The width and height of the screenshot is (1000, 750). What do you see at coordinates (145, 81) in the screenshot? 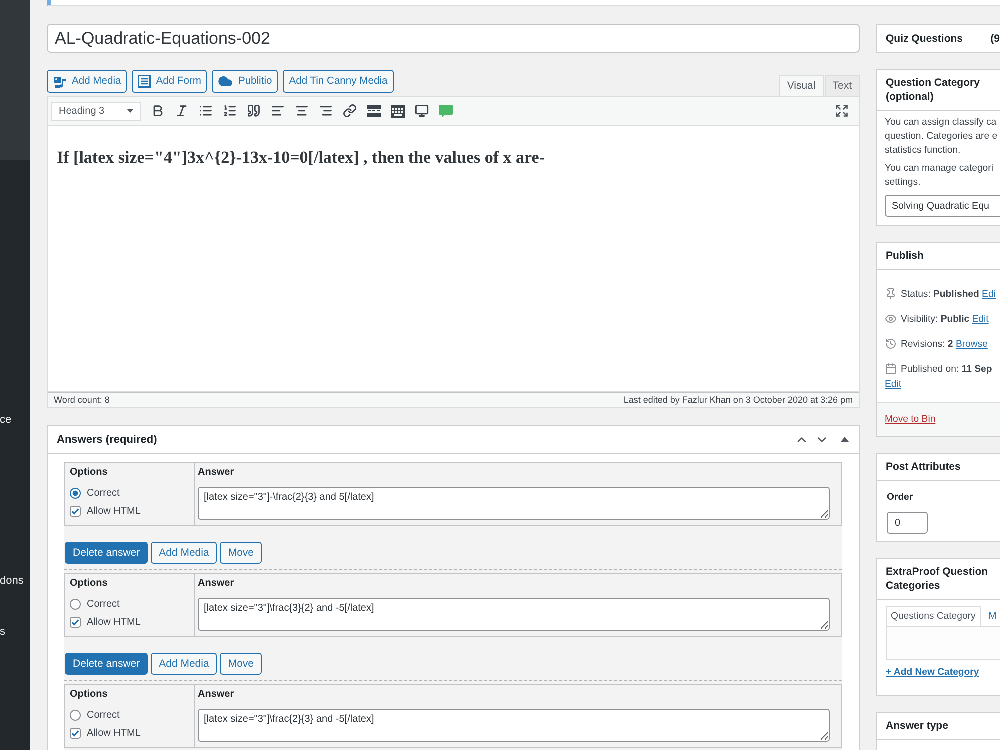
I see `form-icon` at bounding box center [145, 81].